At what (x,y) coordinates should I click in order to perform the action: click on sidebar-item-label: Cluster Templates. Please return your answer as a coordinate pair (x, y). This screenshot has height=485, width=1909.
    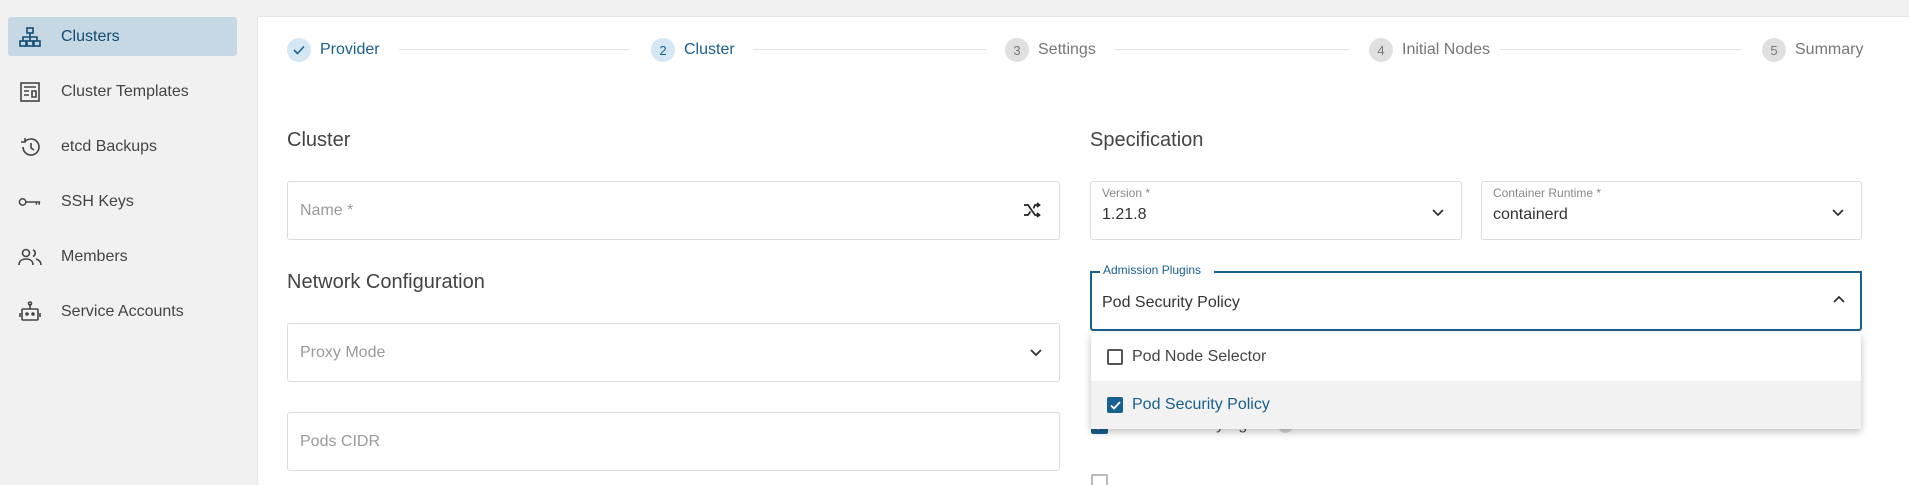
    Looking at the image, I should click on (125, 91).